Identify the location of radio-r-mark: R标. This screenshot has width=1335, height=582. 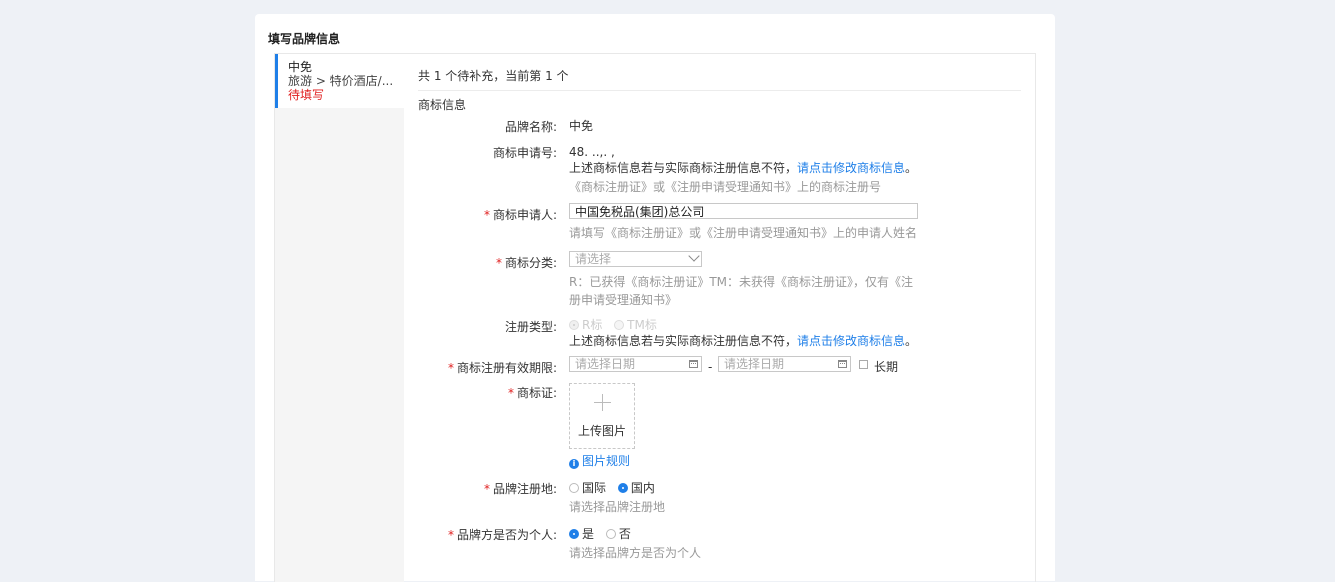
(585, 325).